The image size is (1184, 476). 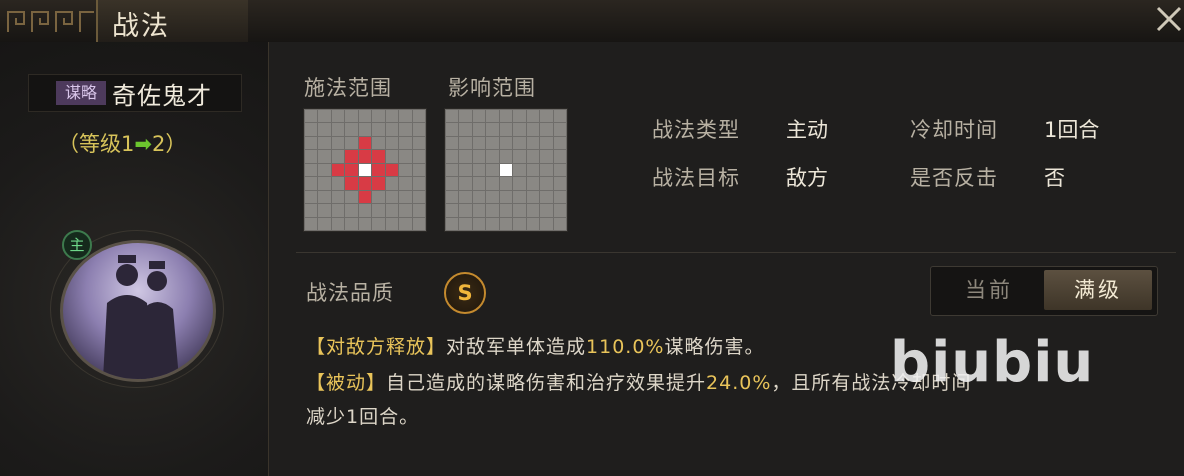 I want to click on close-icon, so click(x=1169, y=19).